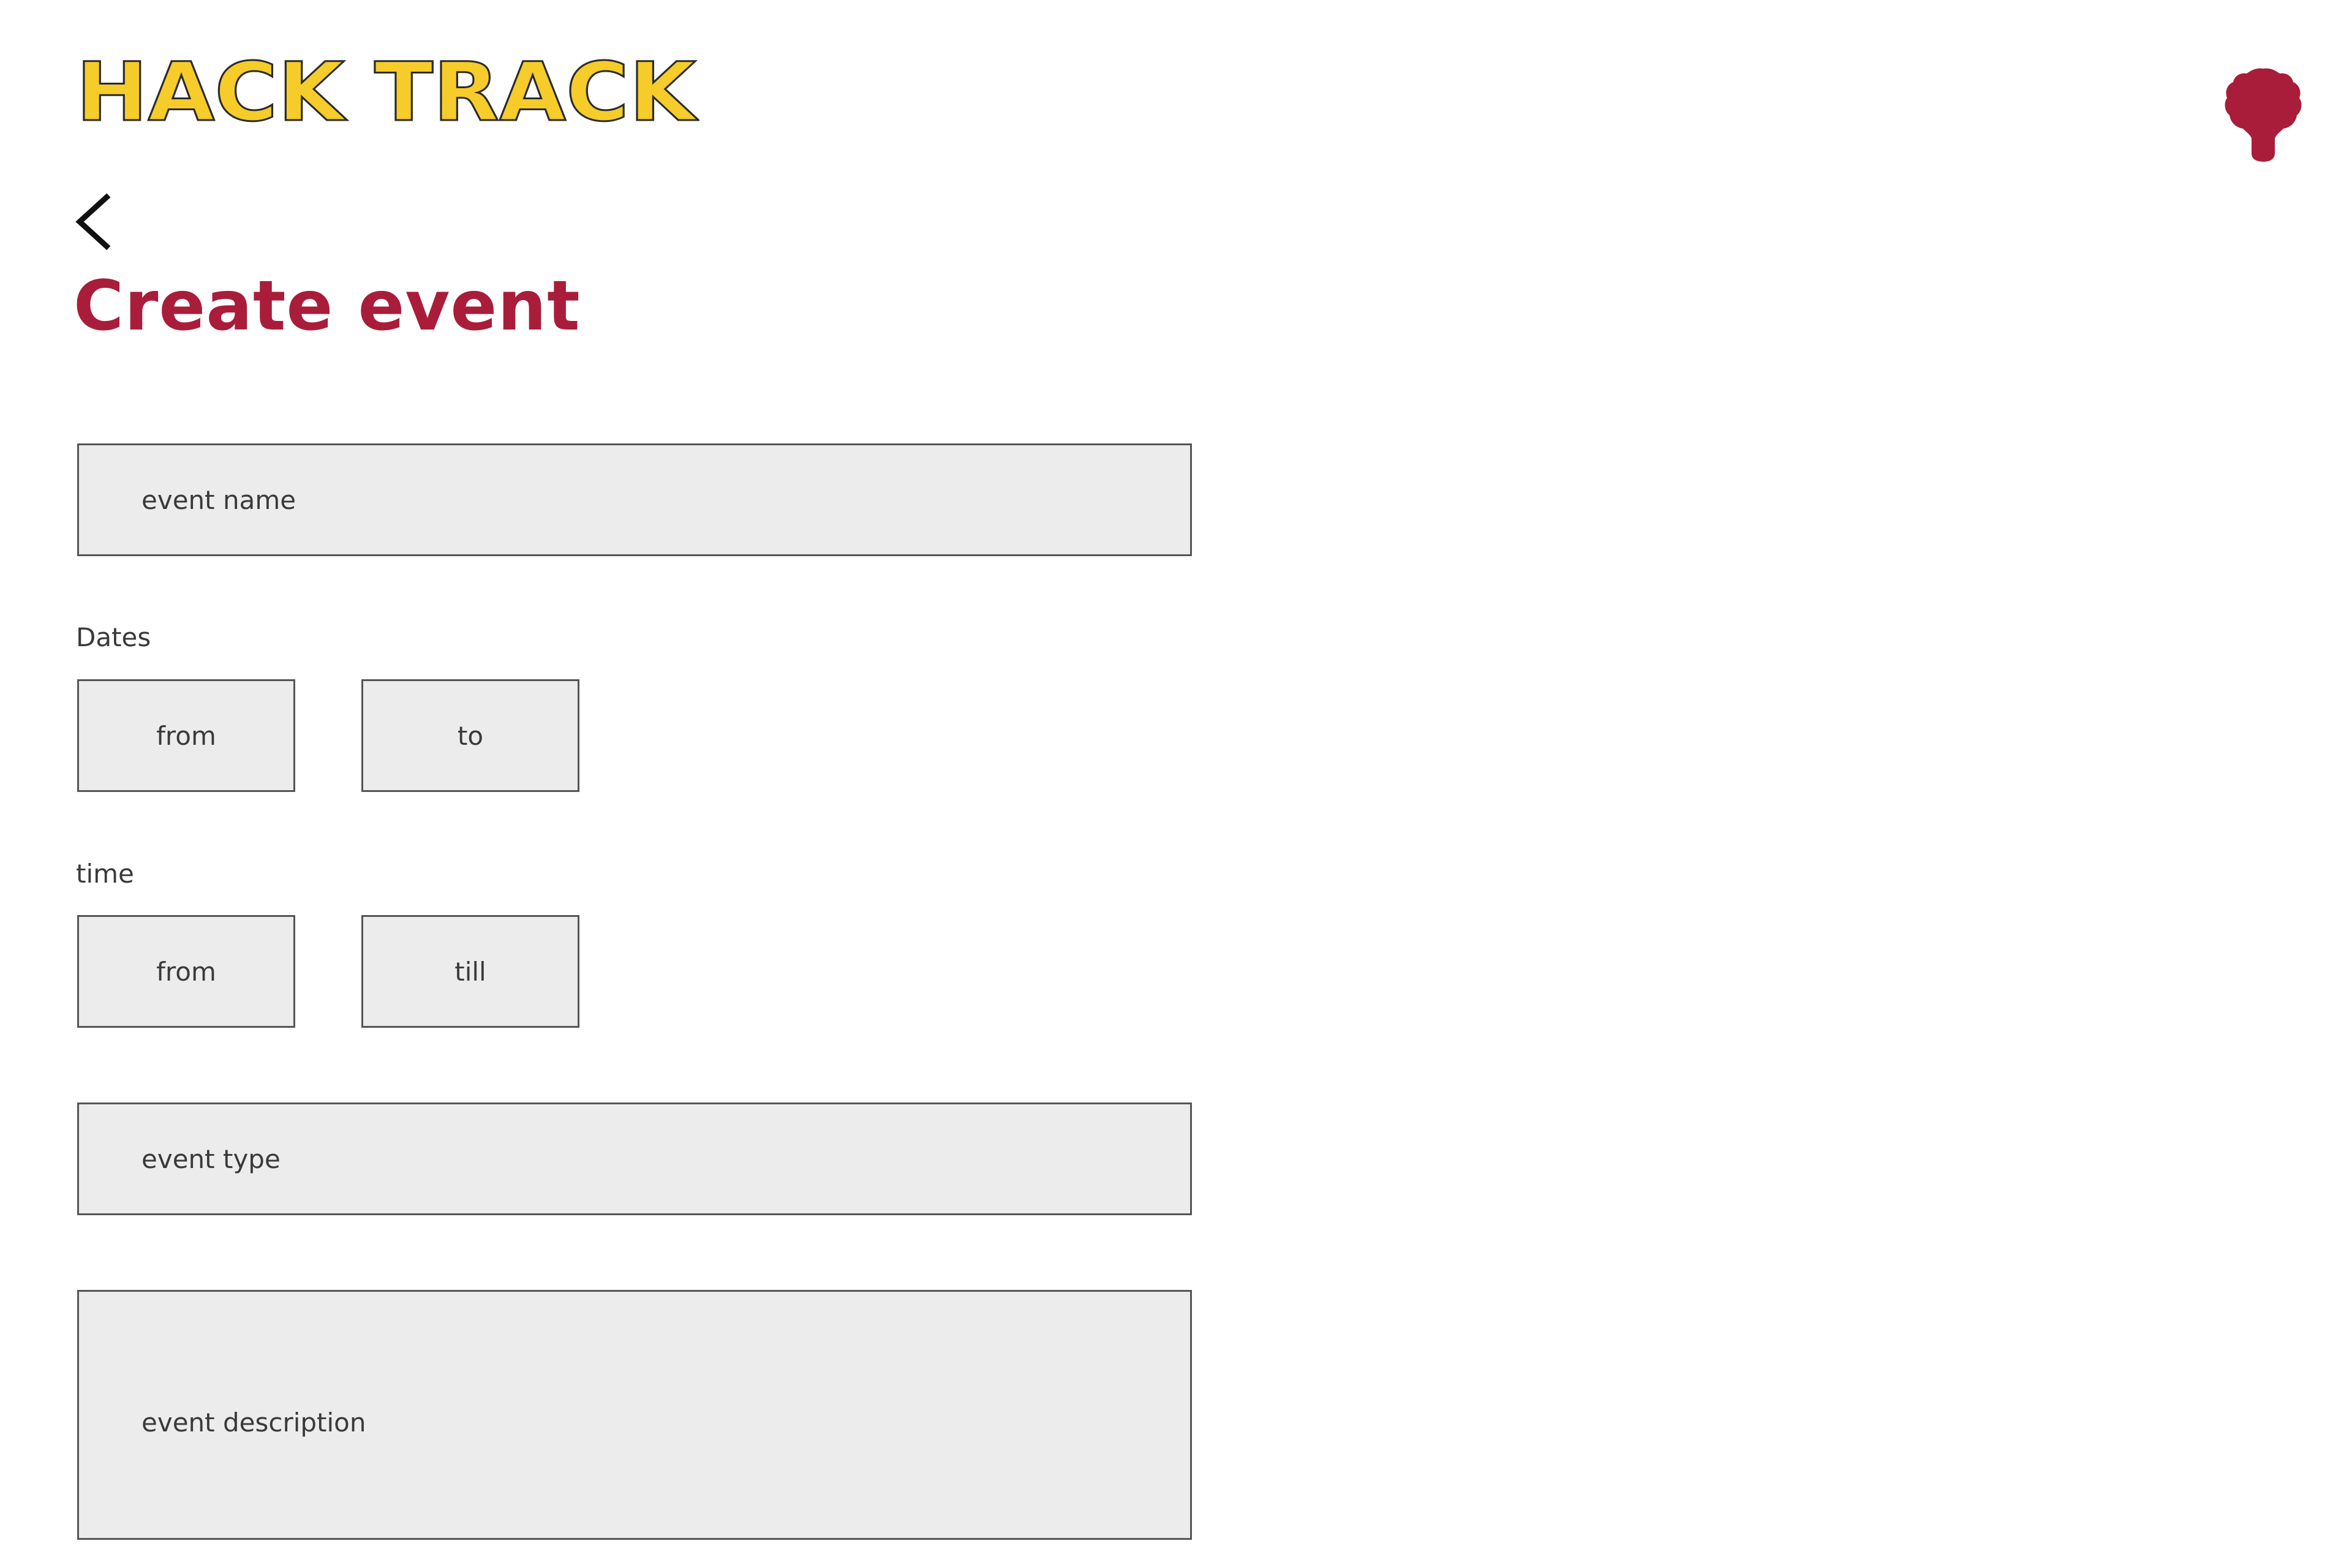 Image resolution: width=2352 pixels, height=1568 pixels. Describe the element at coordinates (635, 1159) in the screenshot. I see `event-type-input` at that location.